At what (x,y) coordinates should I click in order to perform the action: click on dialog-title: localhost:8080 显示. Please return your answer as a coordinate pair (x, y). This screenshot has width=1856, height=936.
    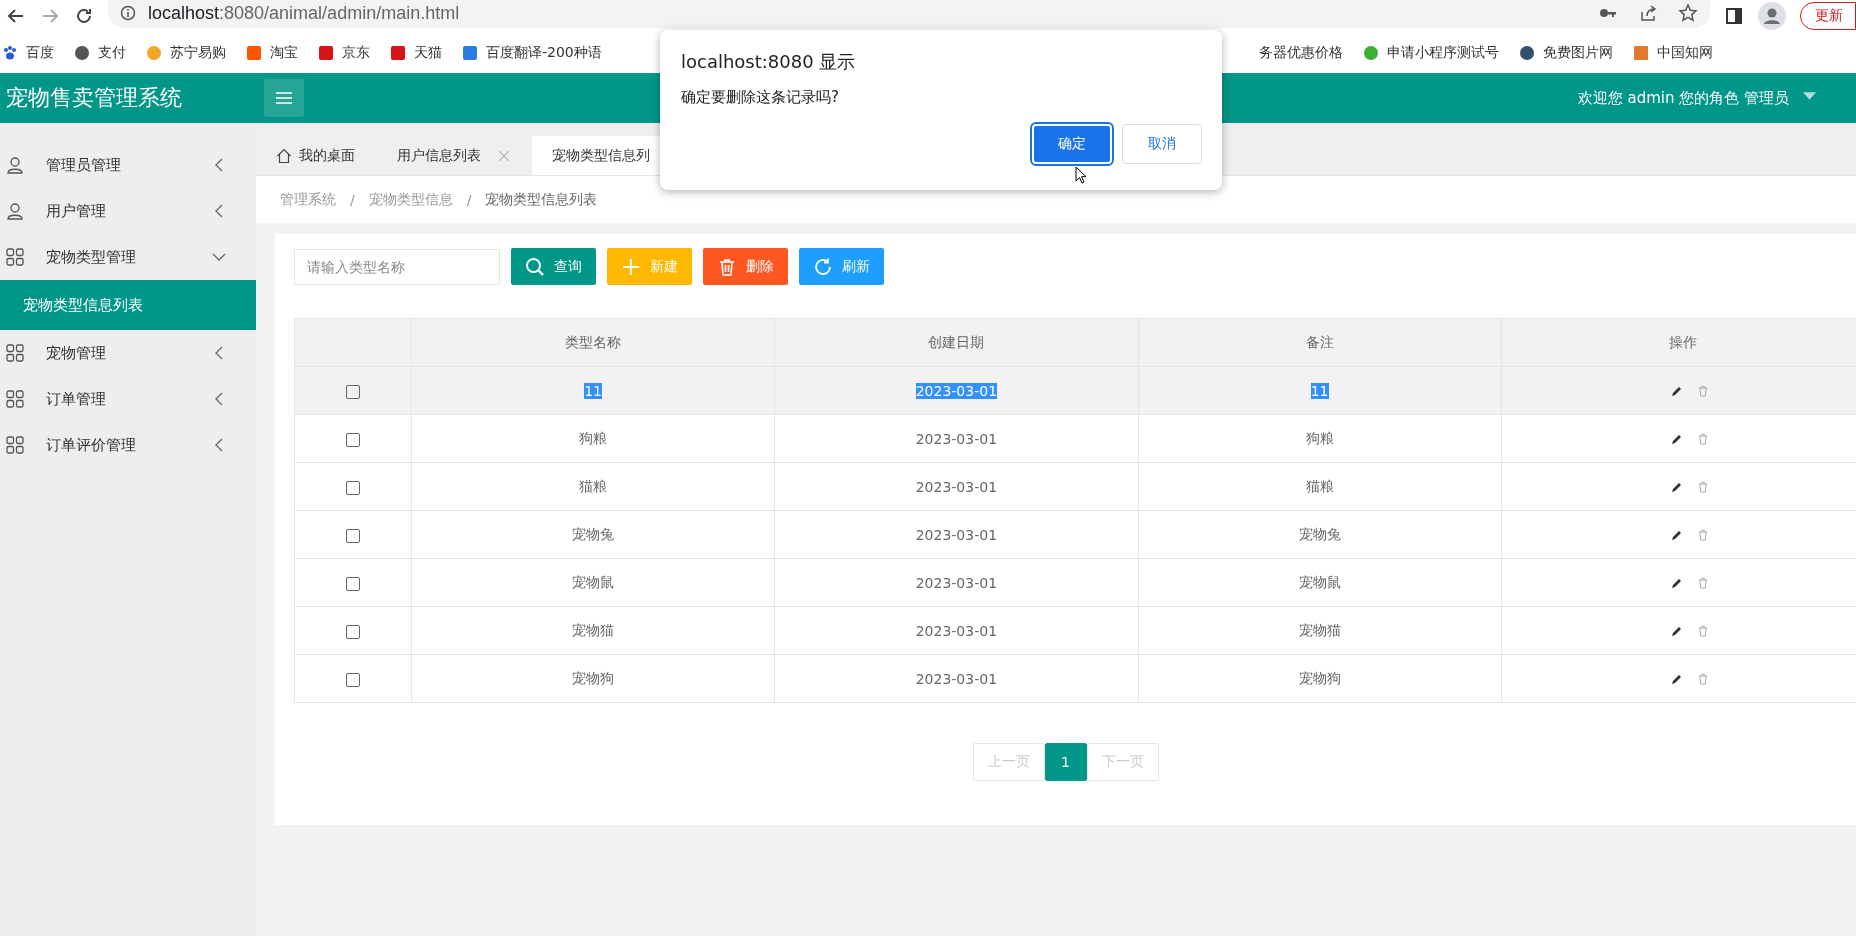
    Looking at the image, I should click on (769, 62).